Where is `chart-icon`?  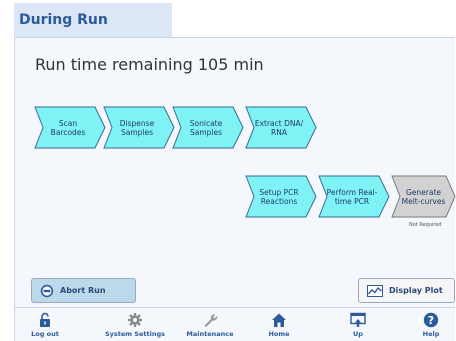 chart-icon is located at coordinates (375, 290).